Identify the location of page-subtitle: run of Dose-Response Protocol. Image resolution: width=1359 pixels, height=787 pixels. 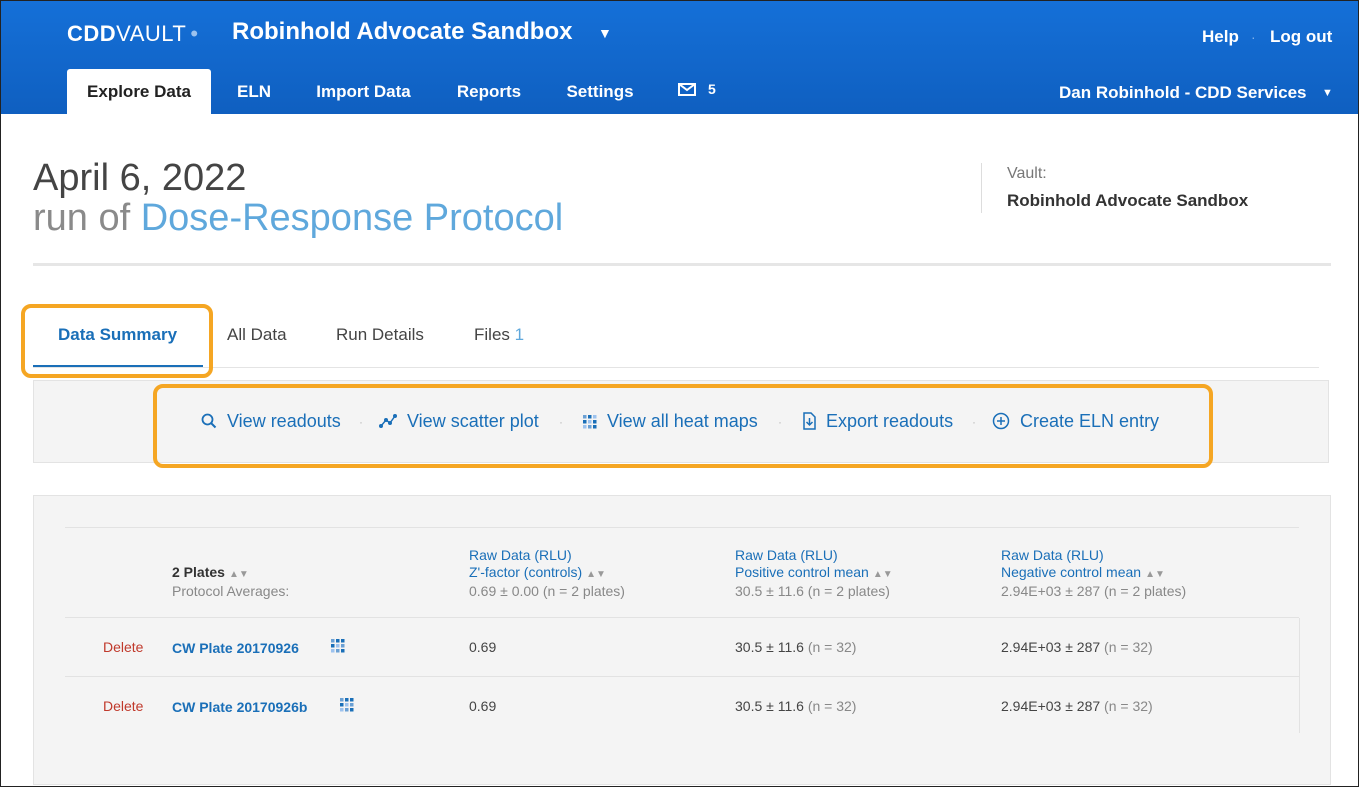
(298, 218).